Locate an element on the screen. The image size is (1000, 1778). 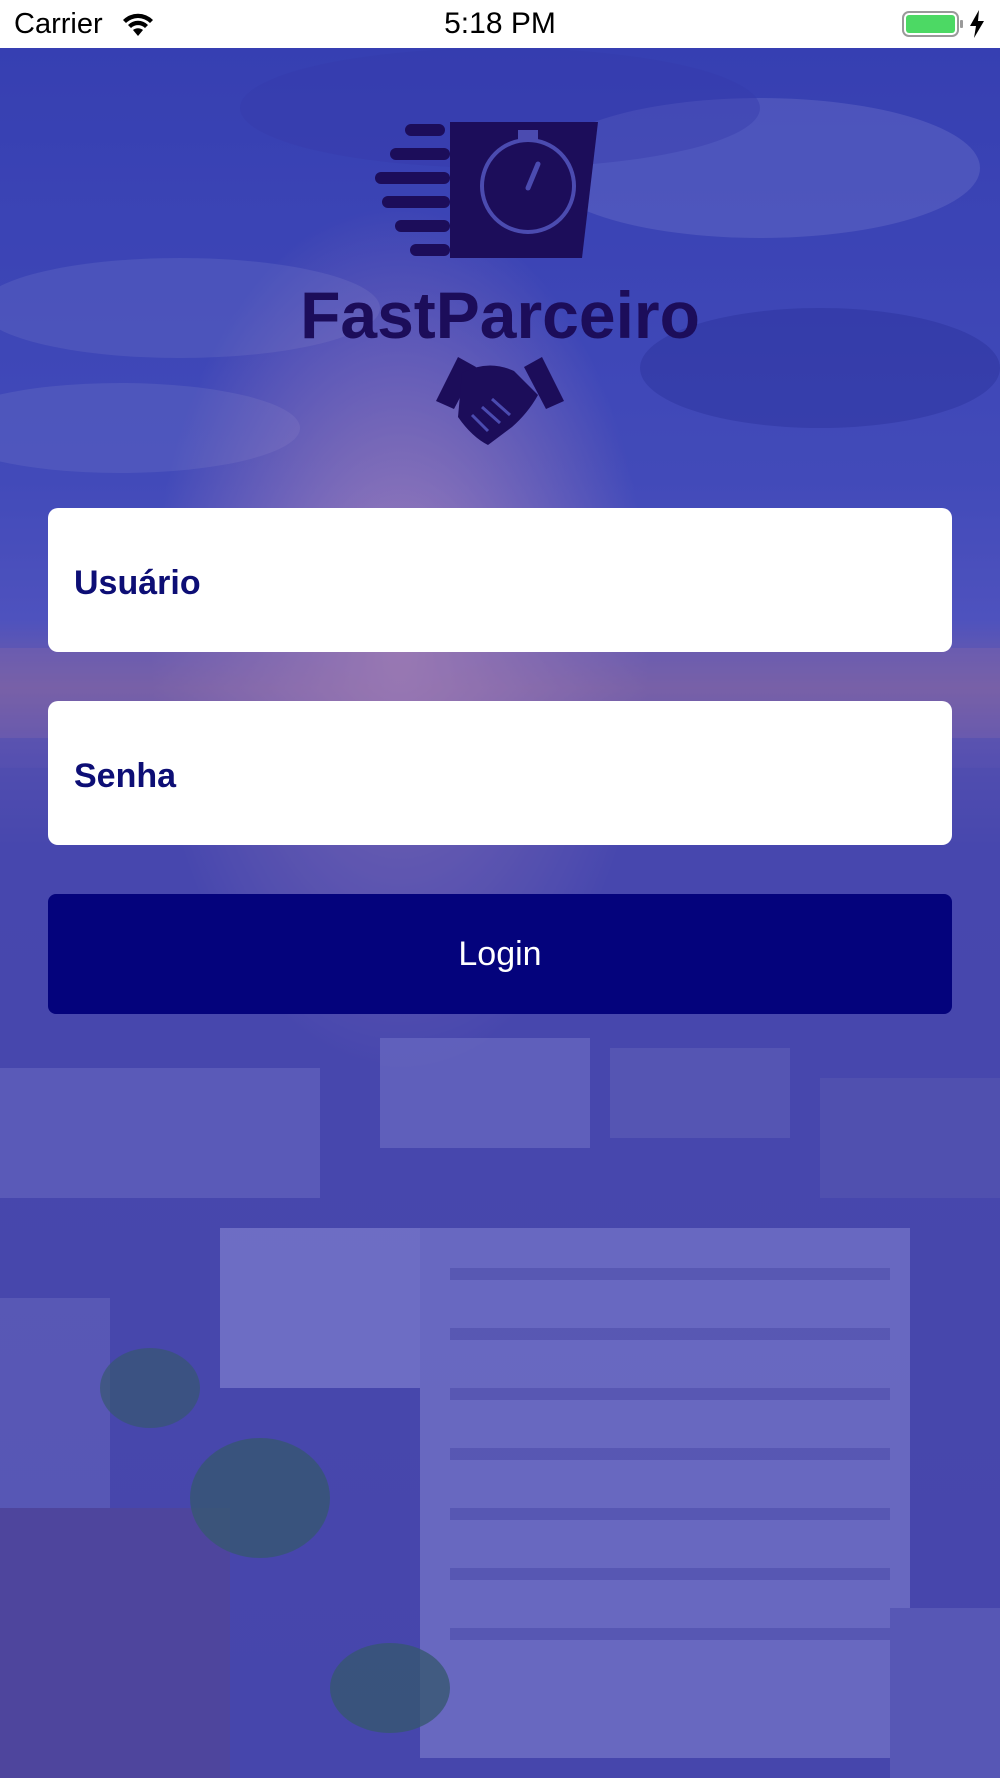
charging-bolt-icon is located at coordinates (977, 24).